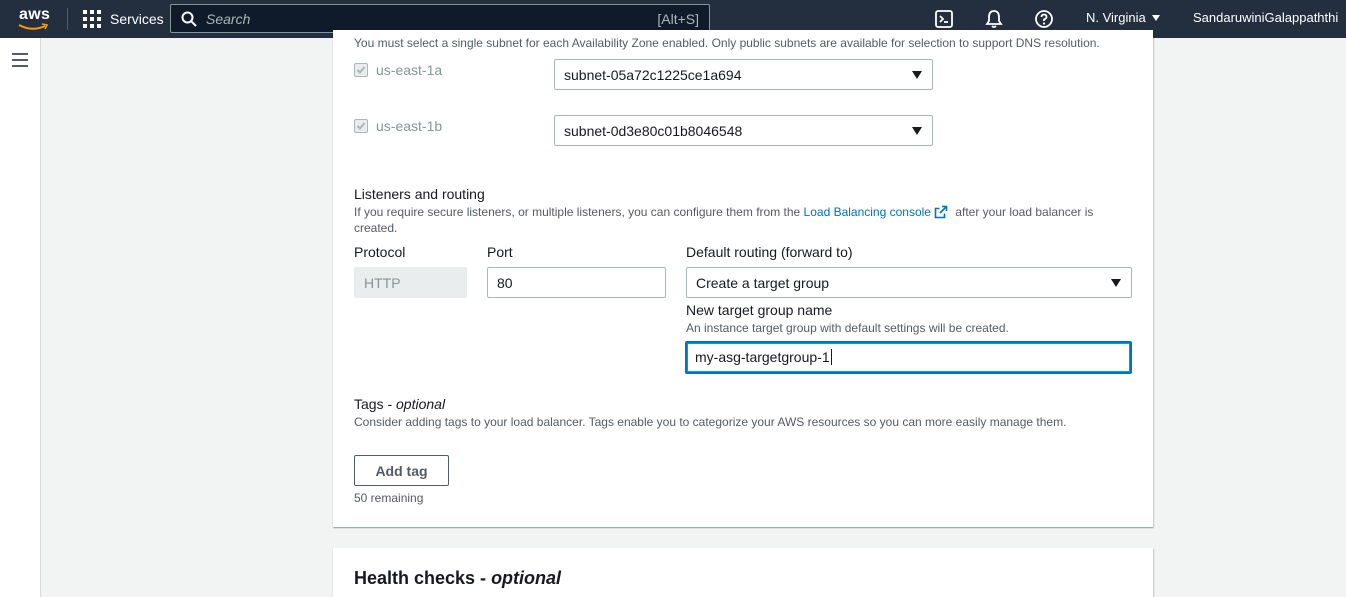 The height and width of the screenshot is (597, 1346). I want to click on region-selector: N. Virginia, so click(1123, 17).